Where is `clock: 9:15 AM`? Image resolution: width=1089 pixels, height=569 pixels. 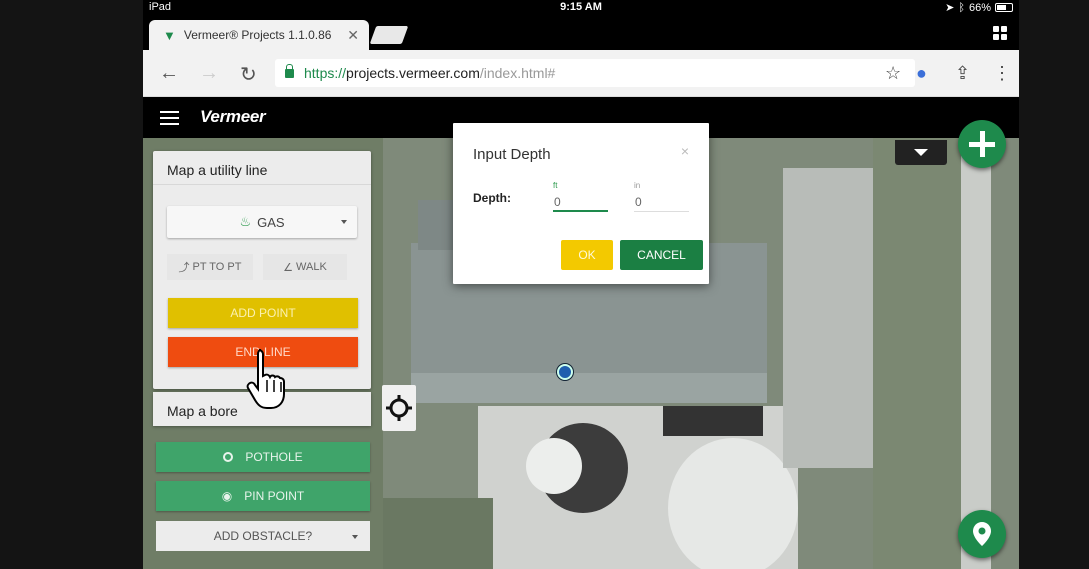 clock: 9:15 AM is located at coordinates (581, 7).